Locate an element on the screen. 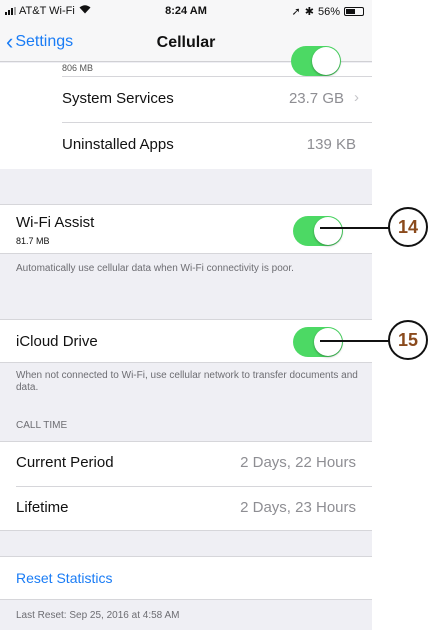 The height and width of the screenshot is (630, 432). system-services-value: 23.7 GB is located at coordinates (316, 98).